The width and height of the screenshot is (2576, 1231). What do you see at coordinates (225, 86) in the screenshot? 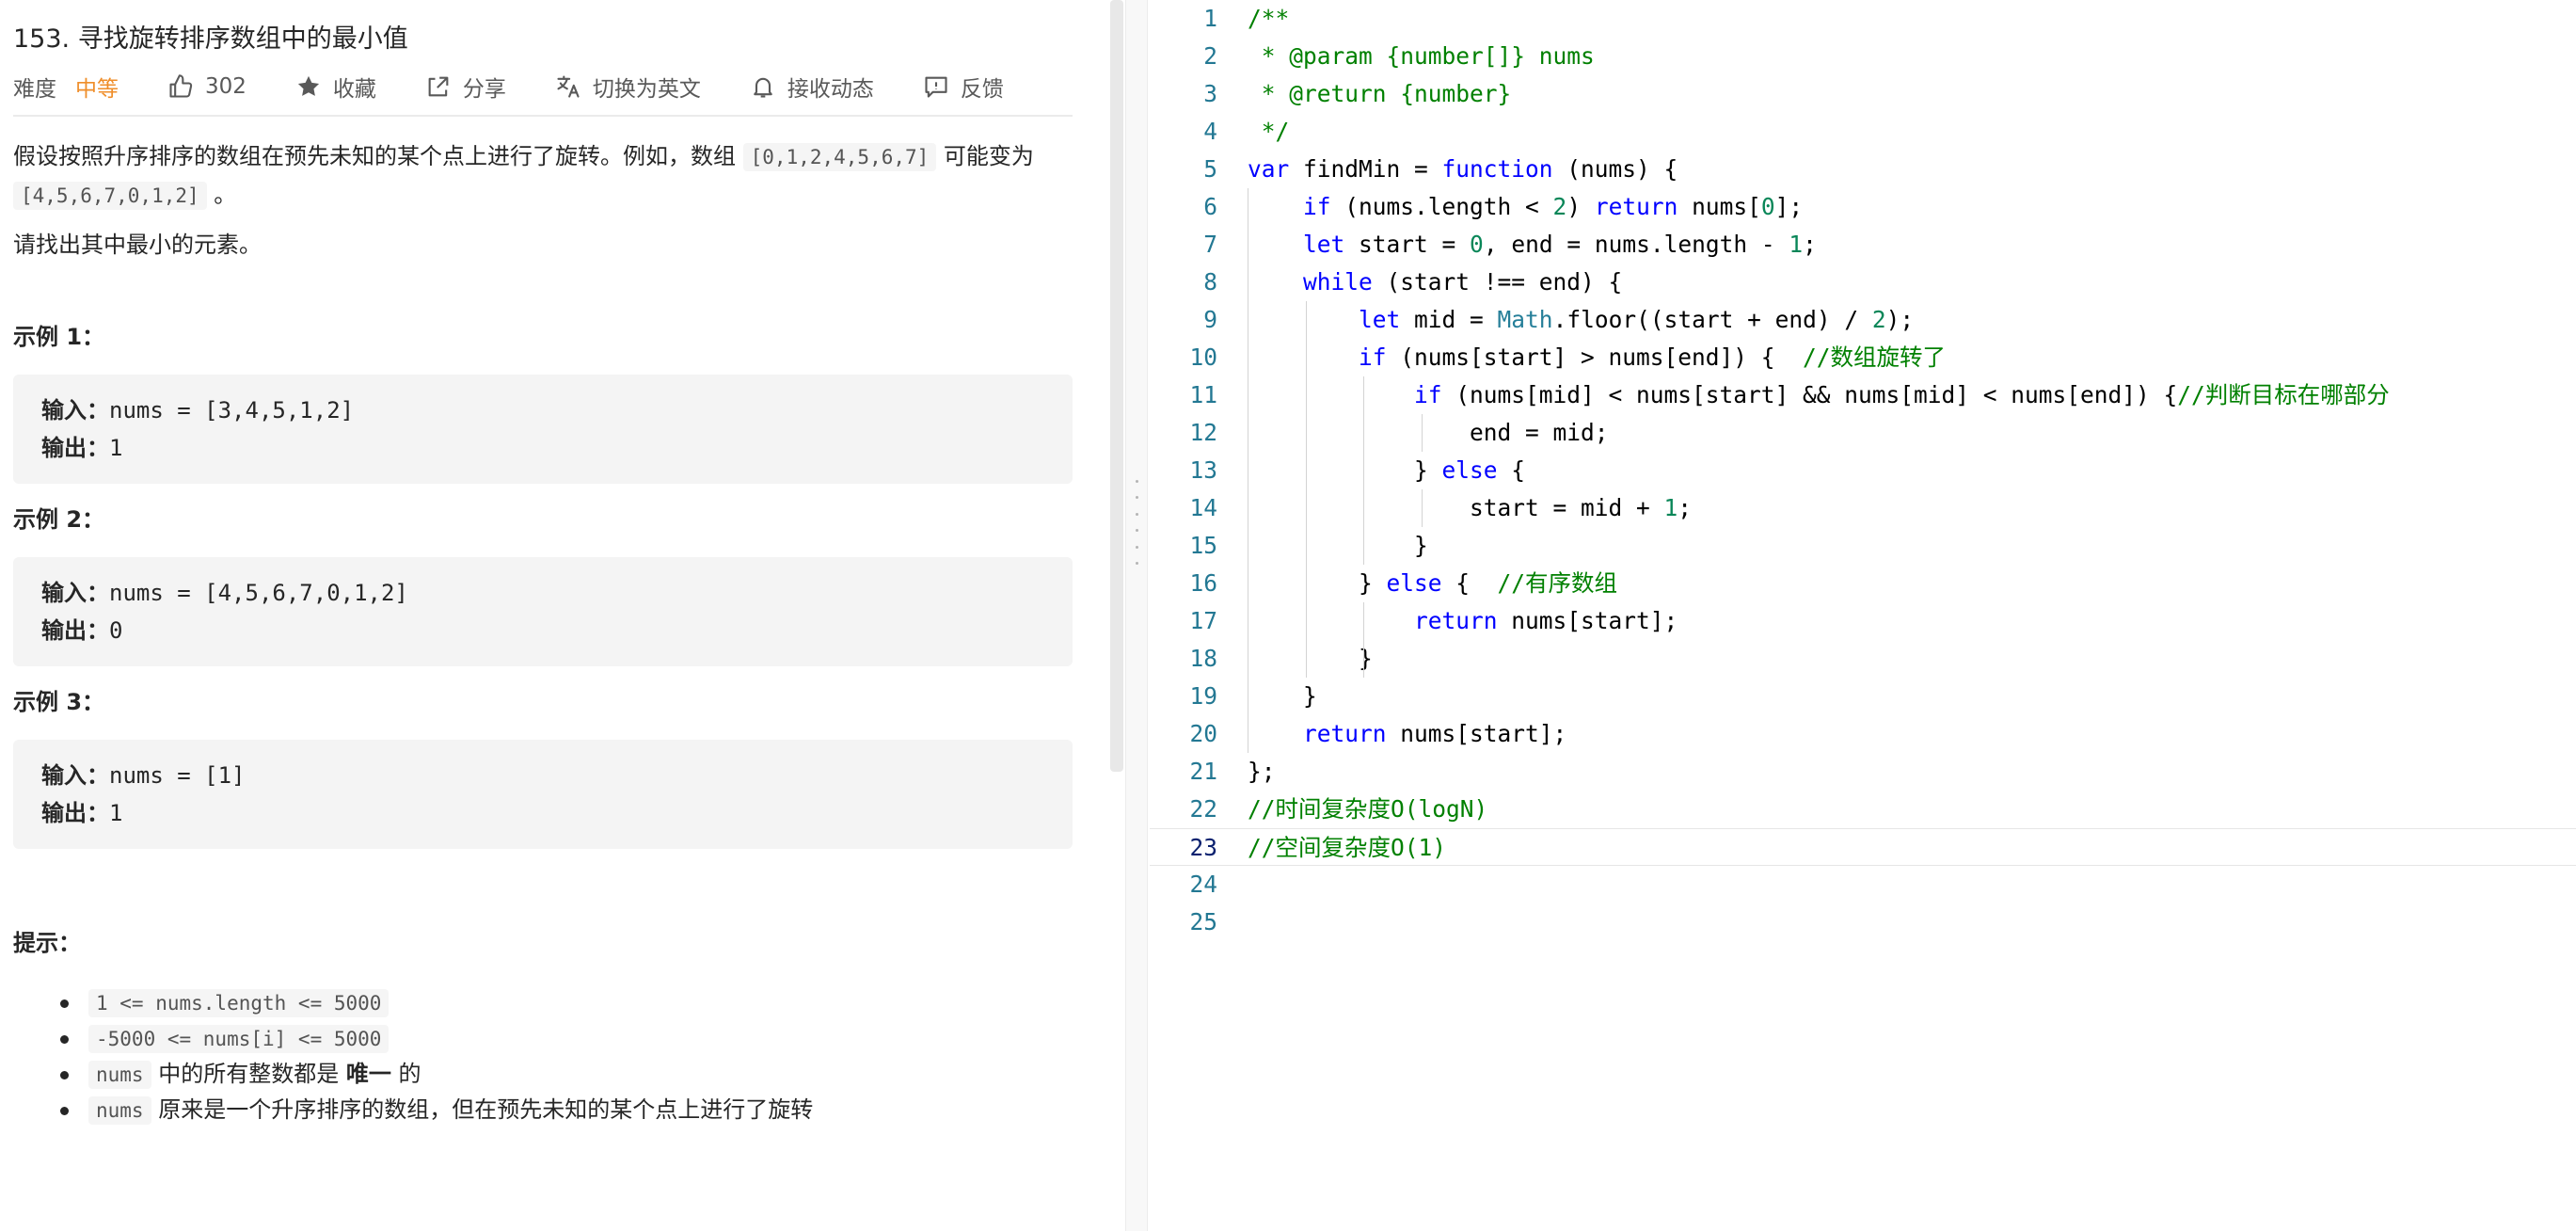
I see `like-count: 302` at bounding box center [225, 86].